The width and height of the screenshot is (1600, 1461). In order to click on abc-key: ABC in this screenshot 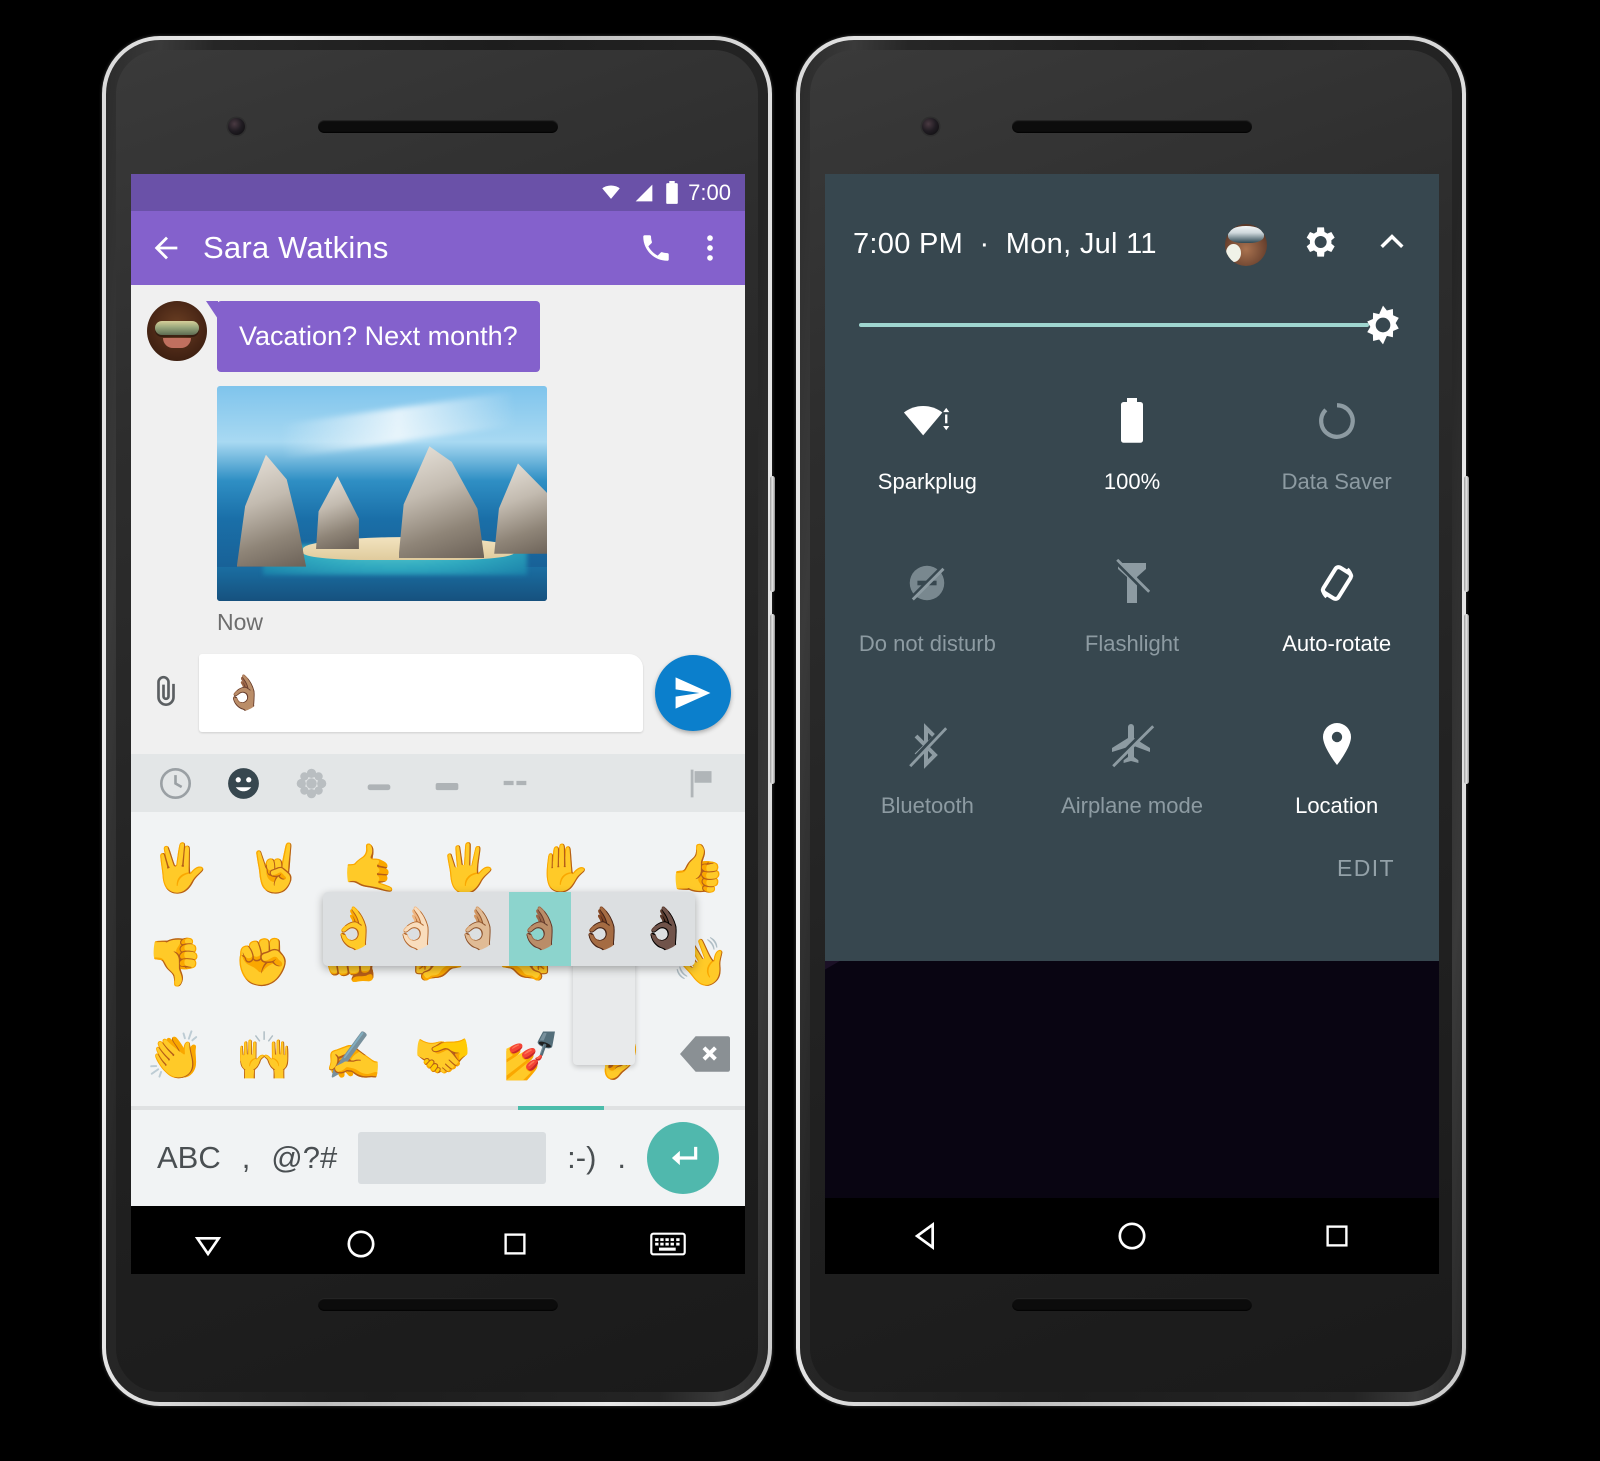, I will do `click(189, 1158)`.